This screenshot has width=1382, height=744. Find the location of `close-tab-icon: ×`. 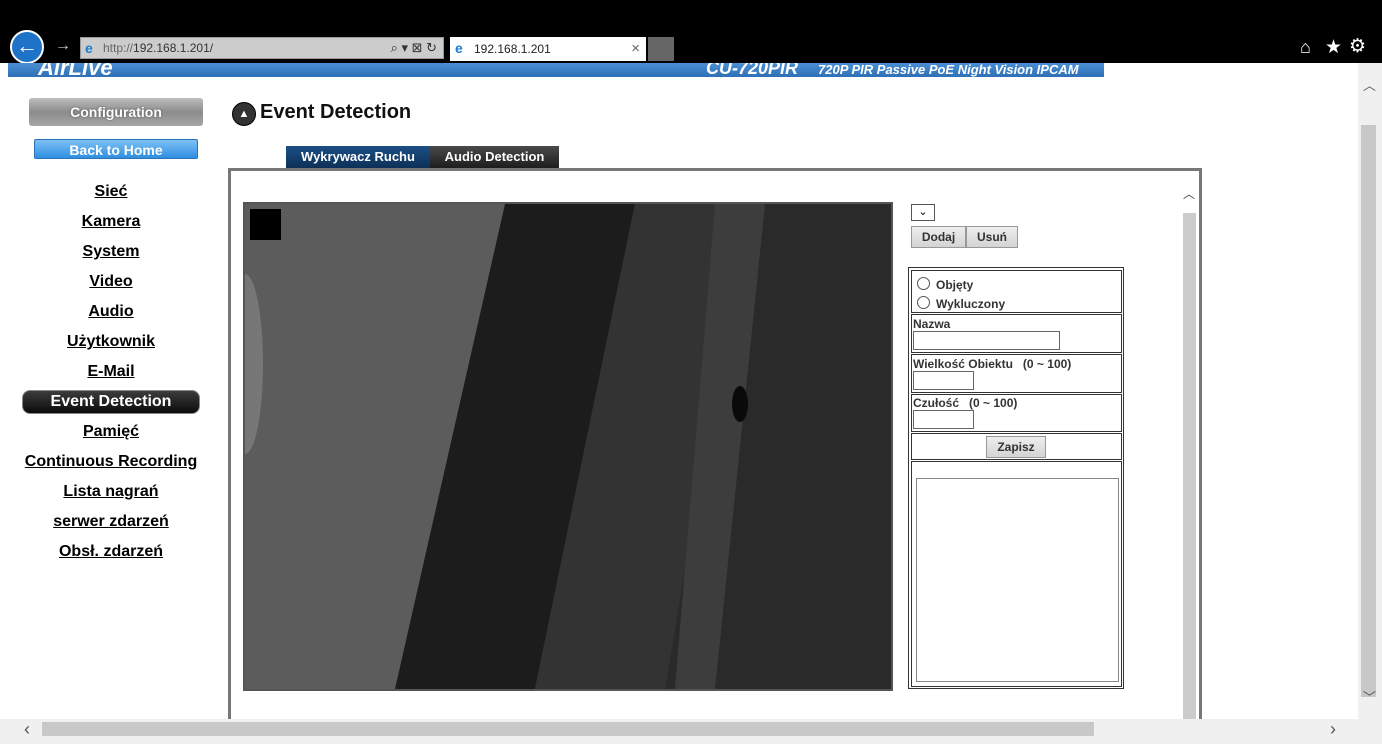

close-tab-icon: × is located at coordinates (635, 48).